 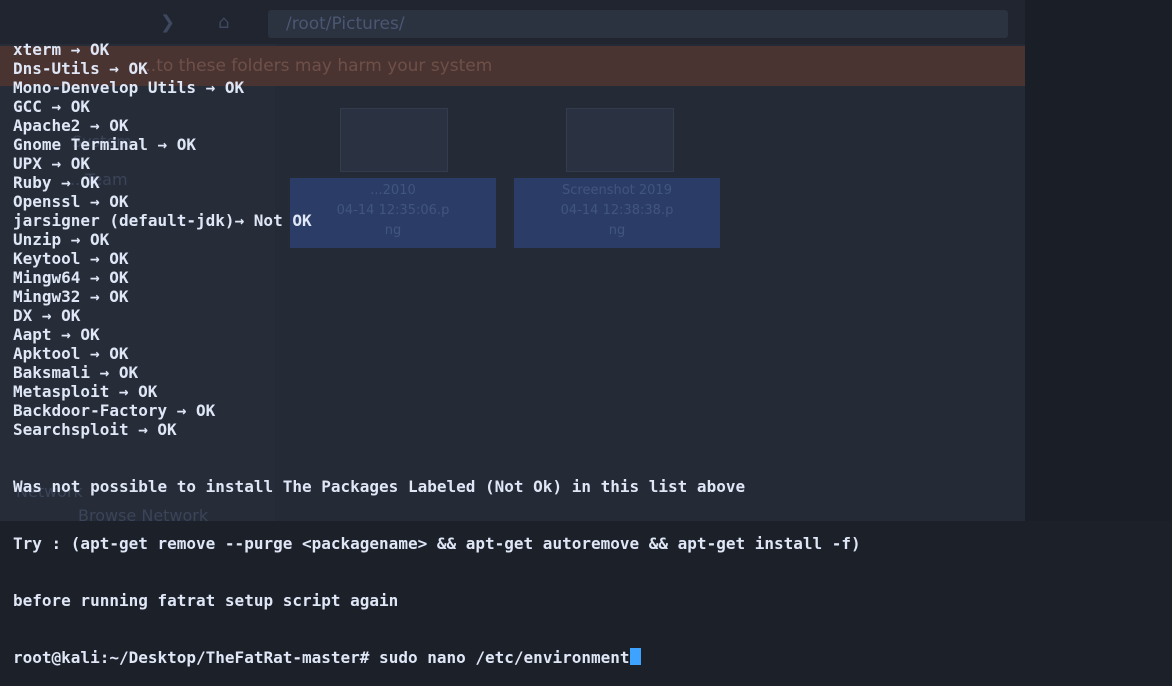 I want to click on package-name: Searchsploit, so click(x=71, y=429).